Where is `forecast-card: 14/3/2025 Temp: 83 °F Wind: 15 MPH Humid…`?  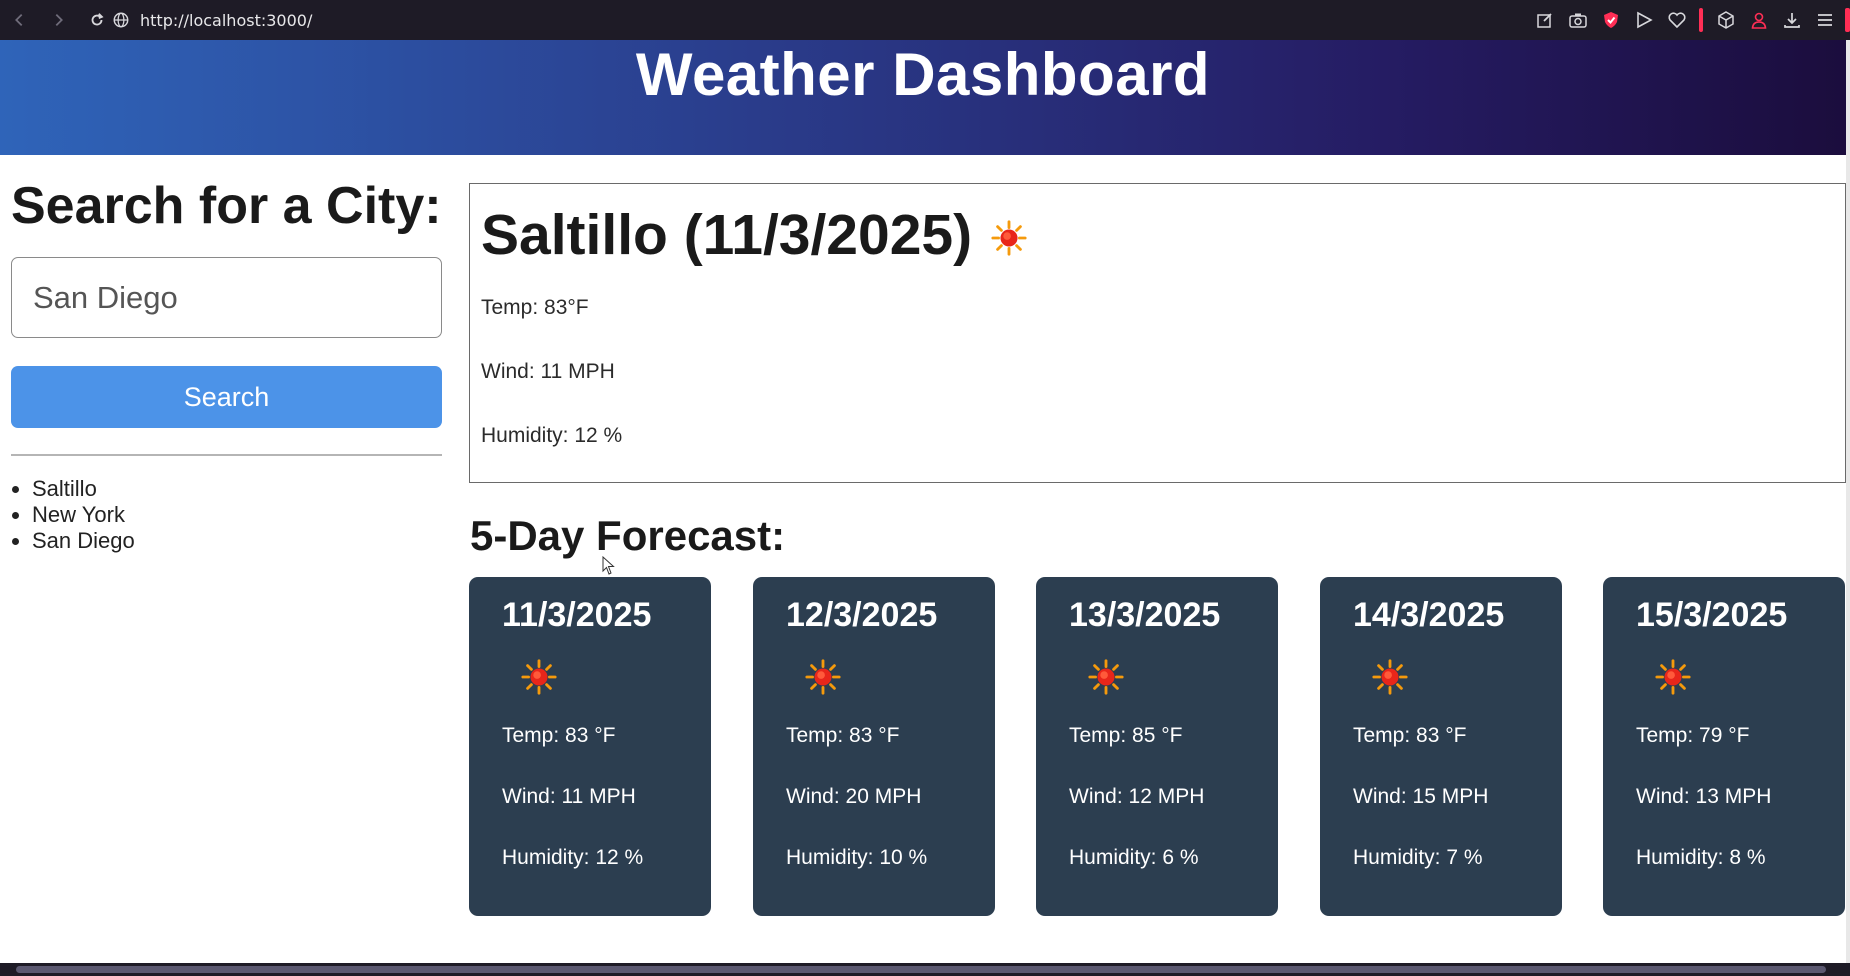 forecast-card: 14/3/2025 Temp: 83 °F Wind: 15 MPH Humid… is located at coordinates (1441, 746).